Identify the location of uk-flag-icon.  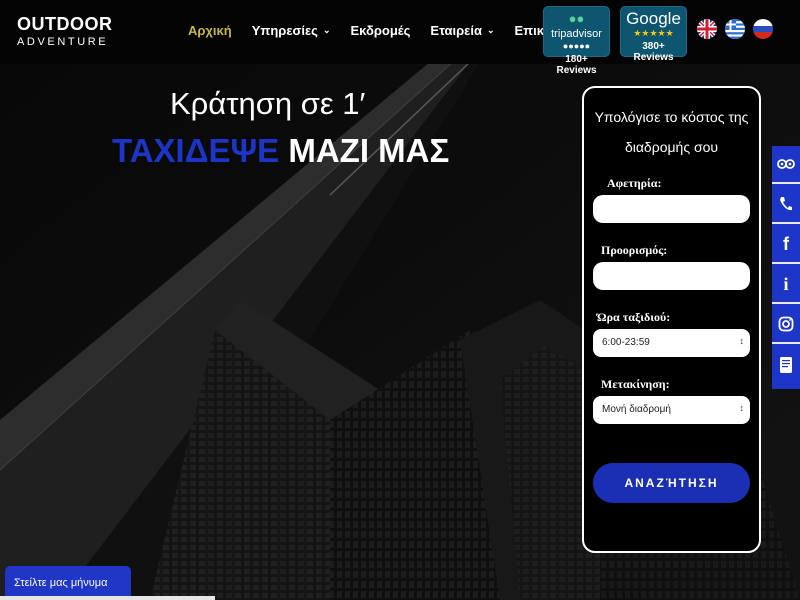
(707, 29).